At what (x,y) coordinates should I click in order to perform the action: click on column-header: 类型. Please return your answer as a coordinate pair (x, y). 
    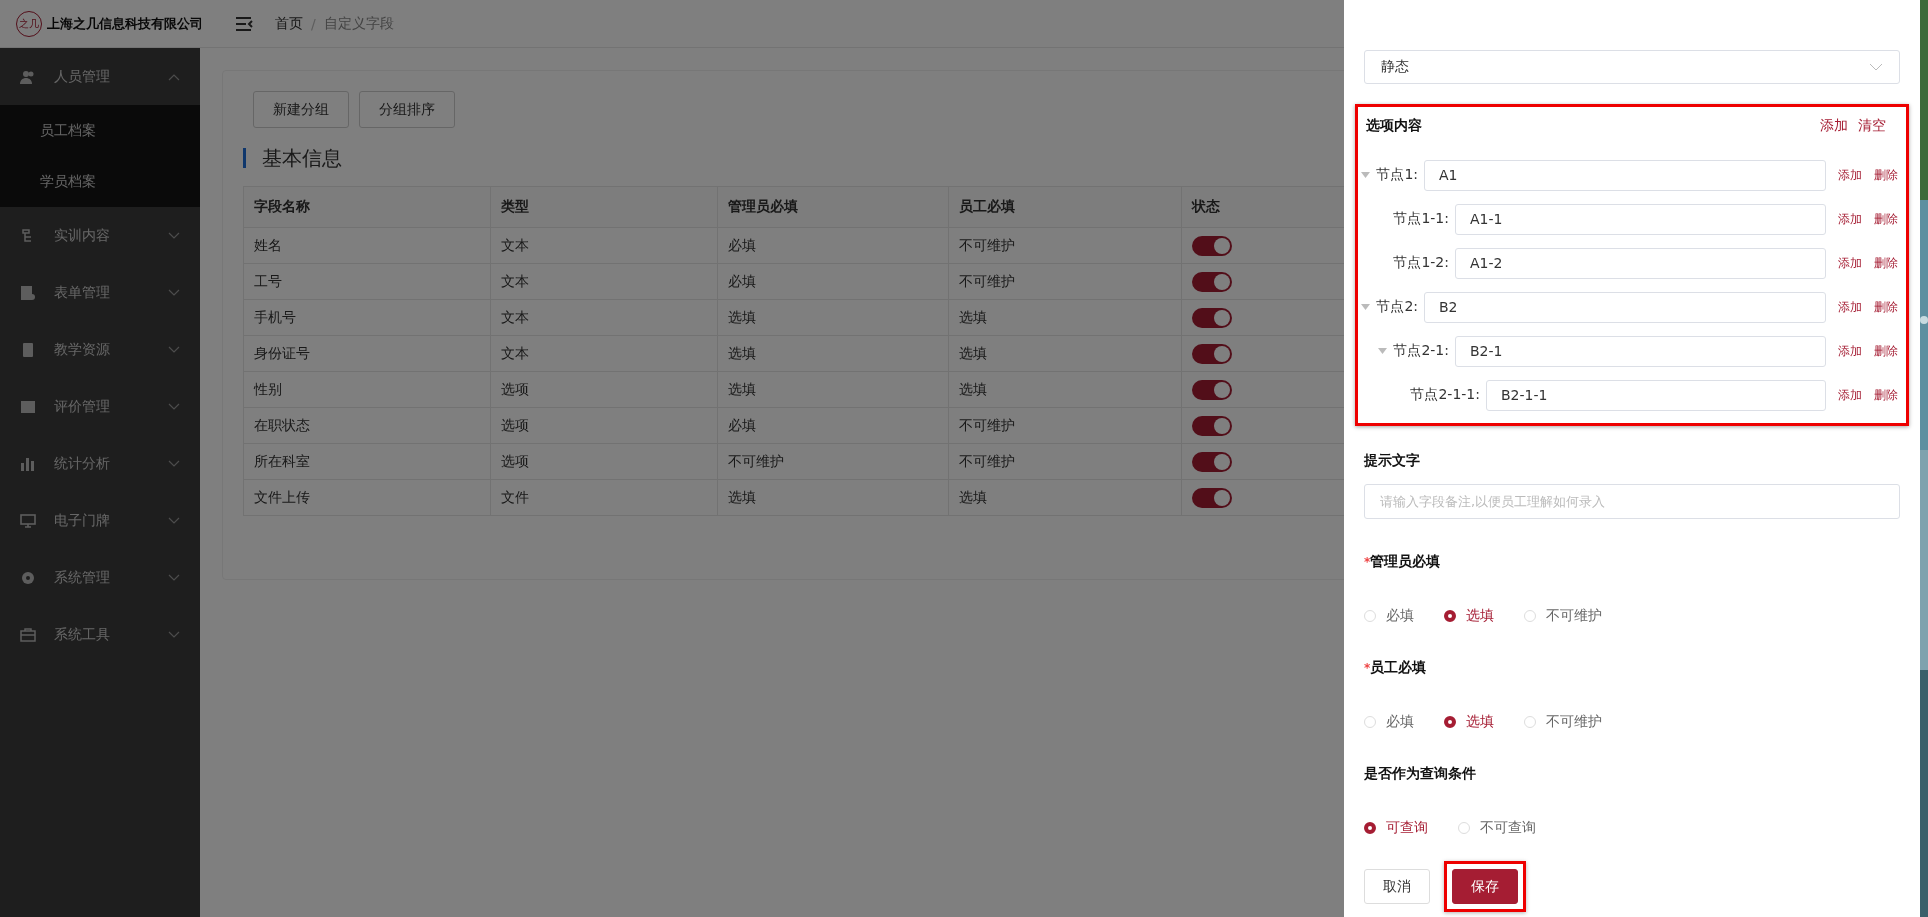
    Looking at the image, I should click on (604, 207).